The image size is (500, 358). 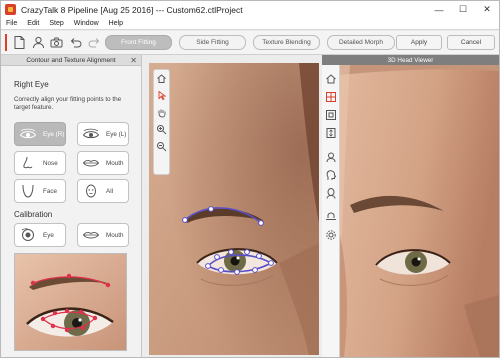 I want to click on toolbar-accent, so click(x=6, y=42).